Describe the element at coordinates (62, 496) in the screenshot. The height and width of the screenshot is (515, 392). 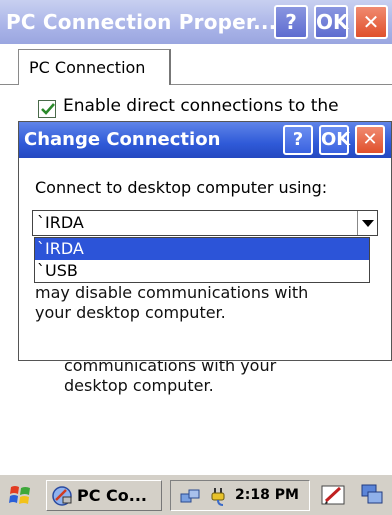
I see `pc-connection-icon` at that location.